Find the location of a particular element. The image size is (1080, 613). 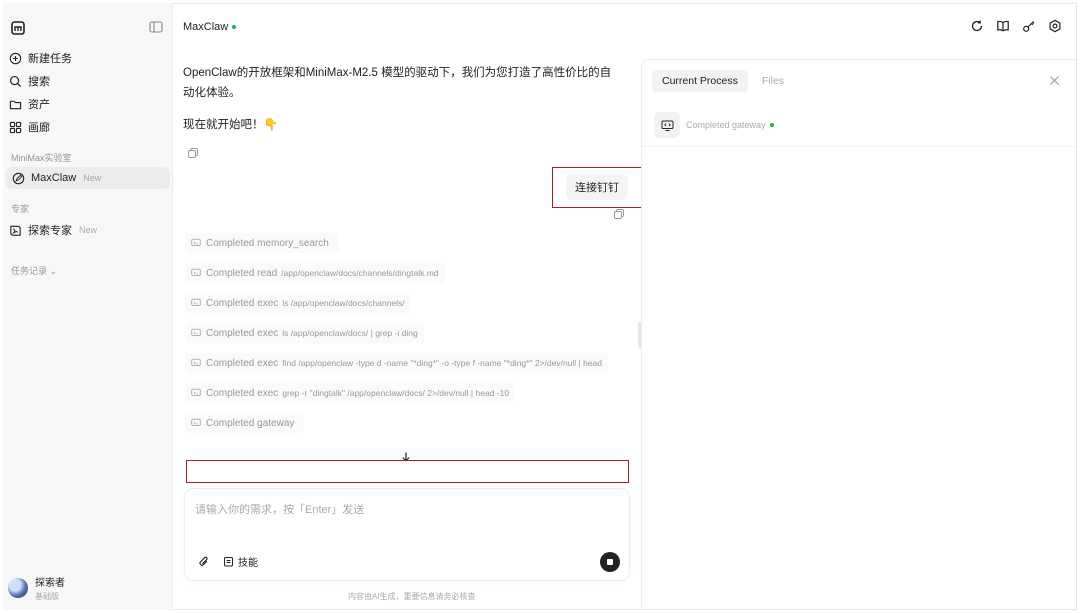

process-item: Completed gateway is located at coordinates (714, 125).